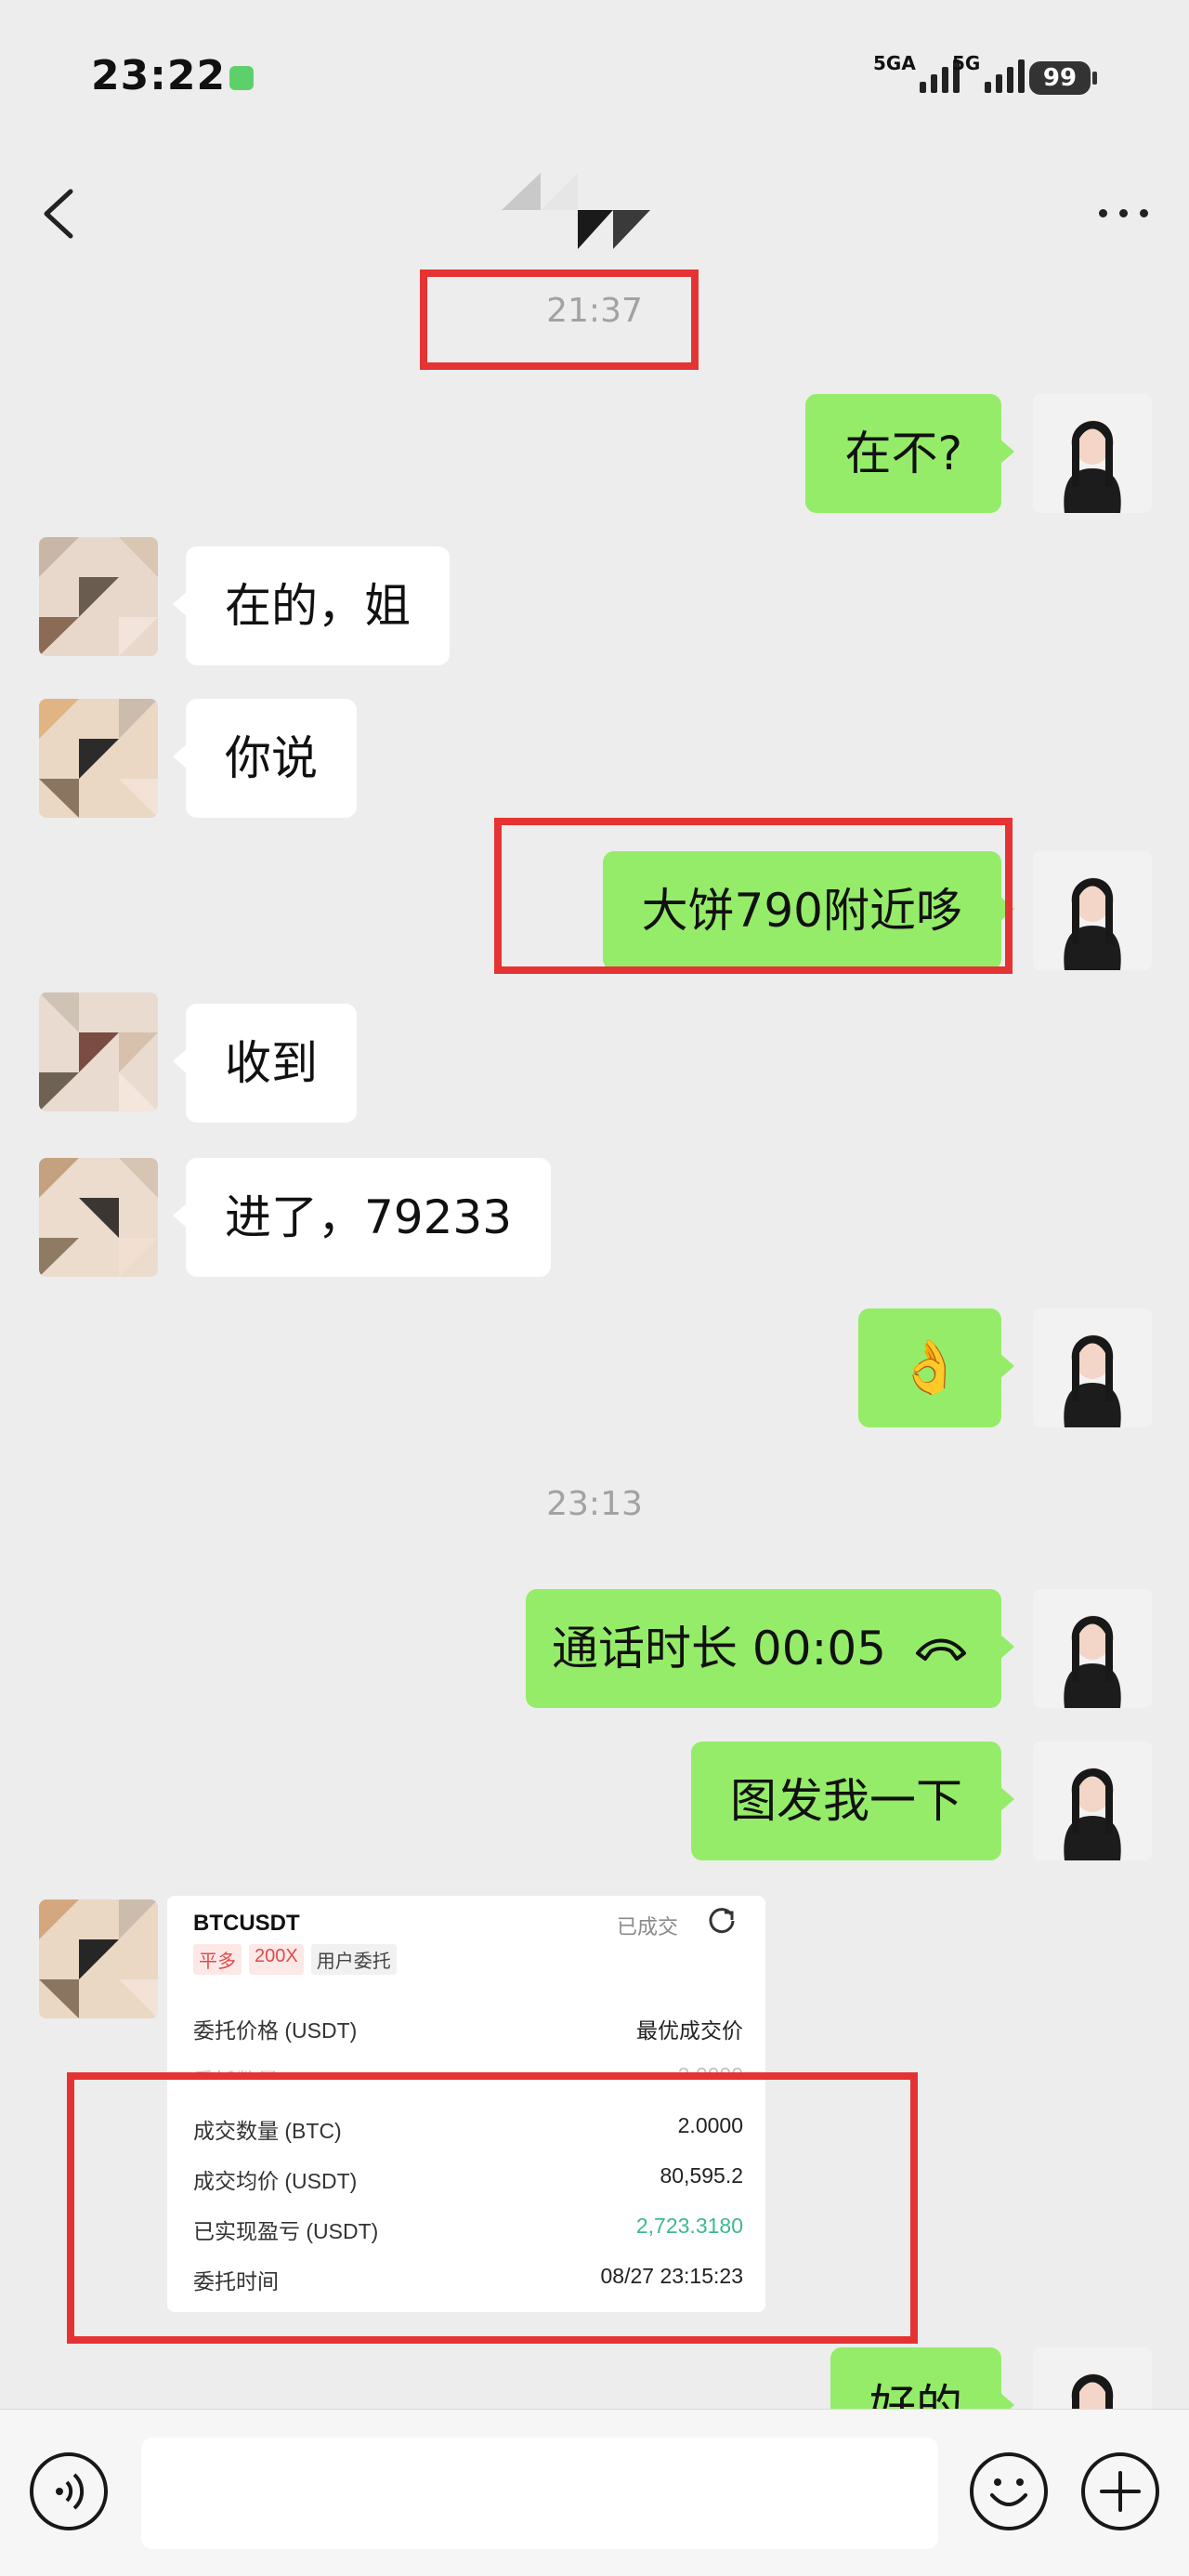 Image resolution: width=1189 pixels, height=2576 pixels. What do you see at coordinates (159, 75) in the screenshot?
I see `status-time: 23:22` at bounding box center [159, 75].